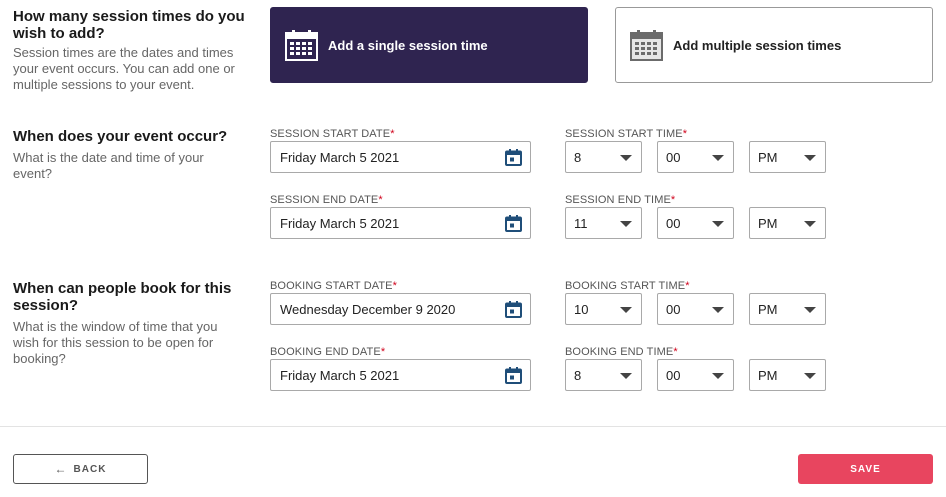 This screenshot has height=497, width=946. I want to click on back-button-label: BACK, so click(90, 469).